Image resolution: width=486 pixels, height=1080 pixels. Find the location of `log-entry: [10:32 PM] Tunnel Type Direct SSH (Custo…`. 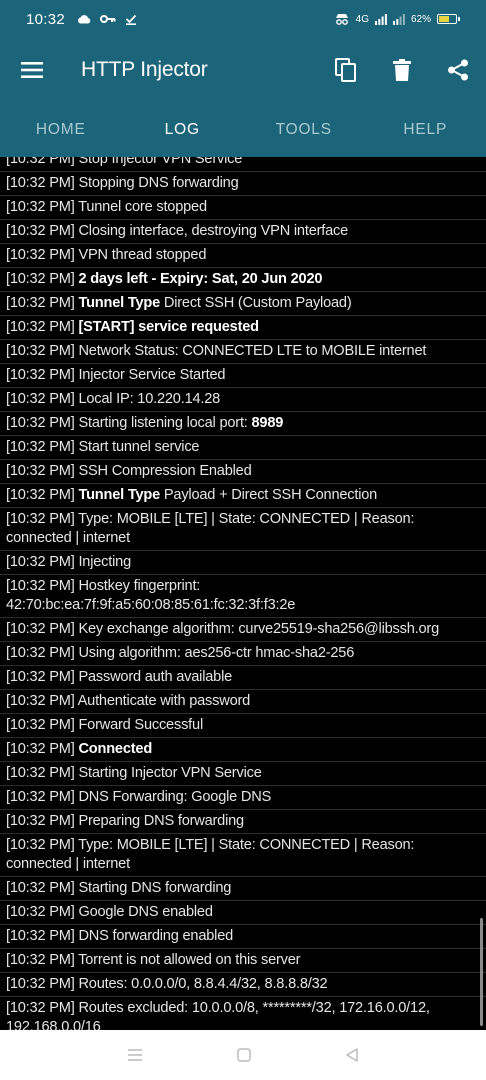

log-entry: [10:32 PM] Tunnel Type Direct SSH (Custo… is located at coordinates (243, 304).